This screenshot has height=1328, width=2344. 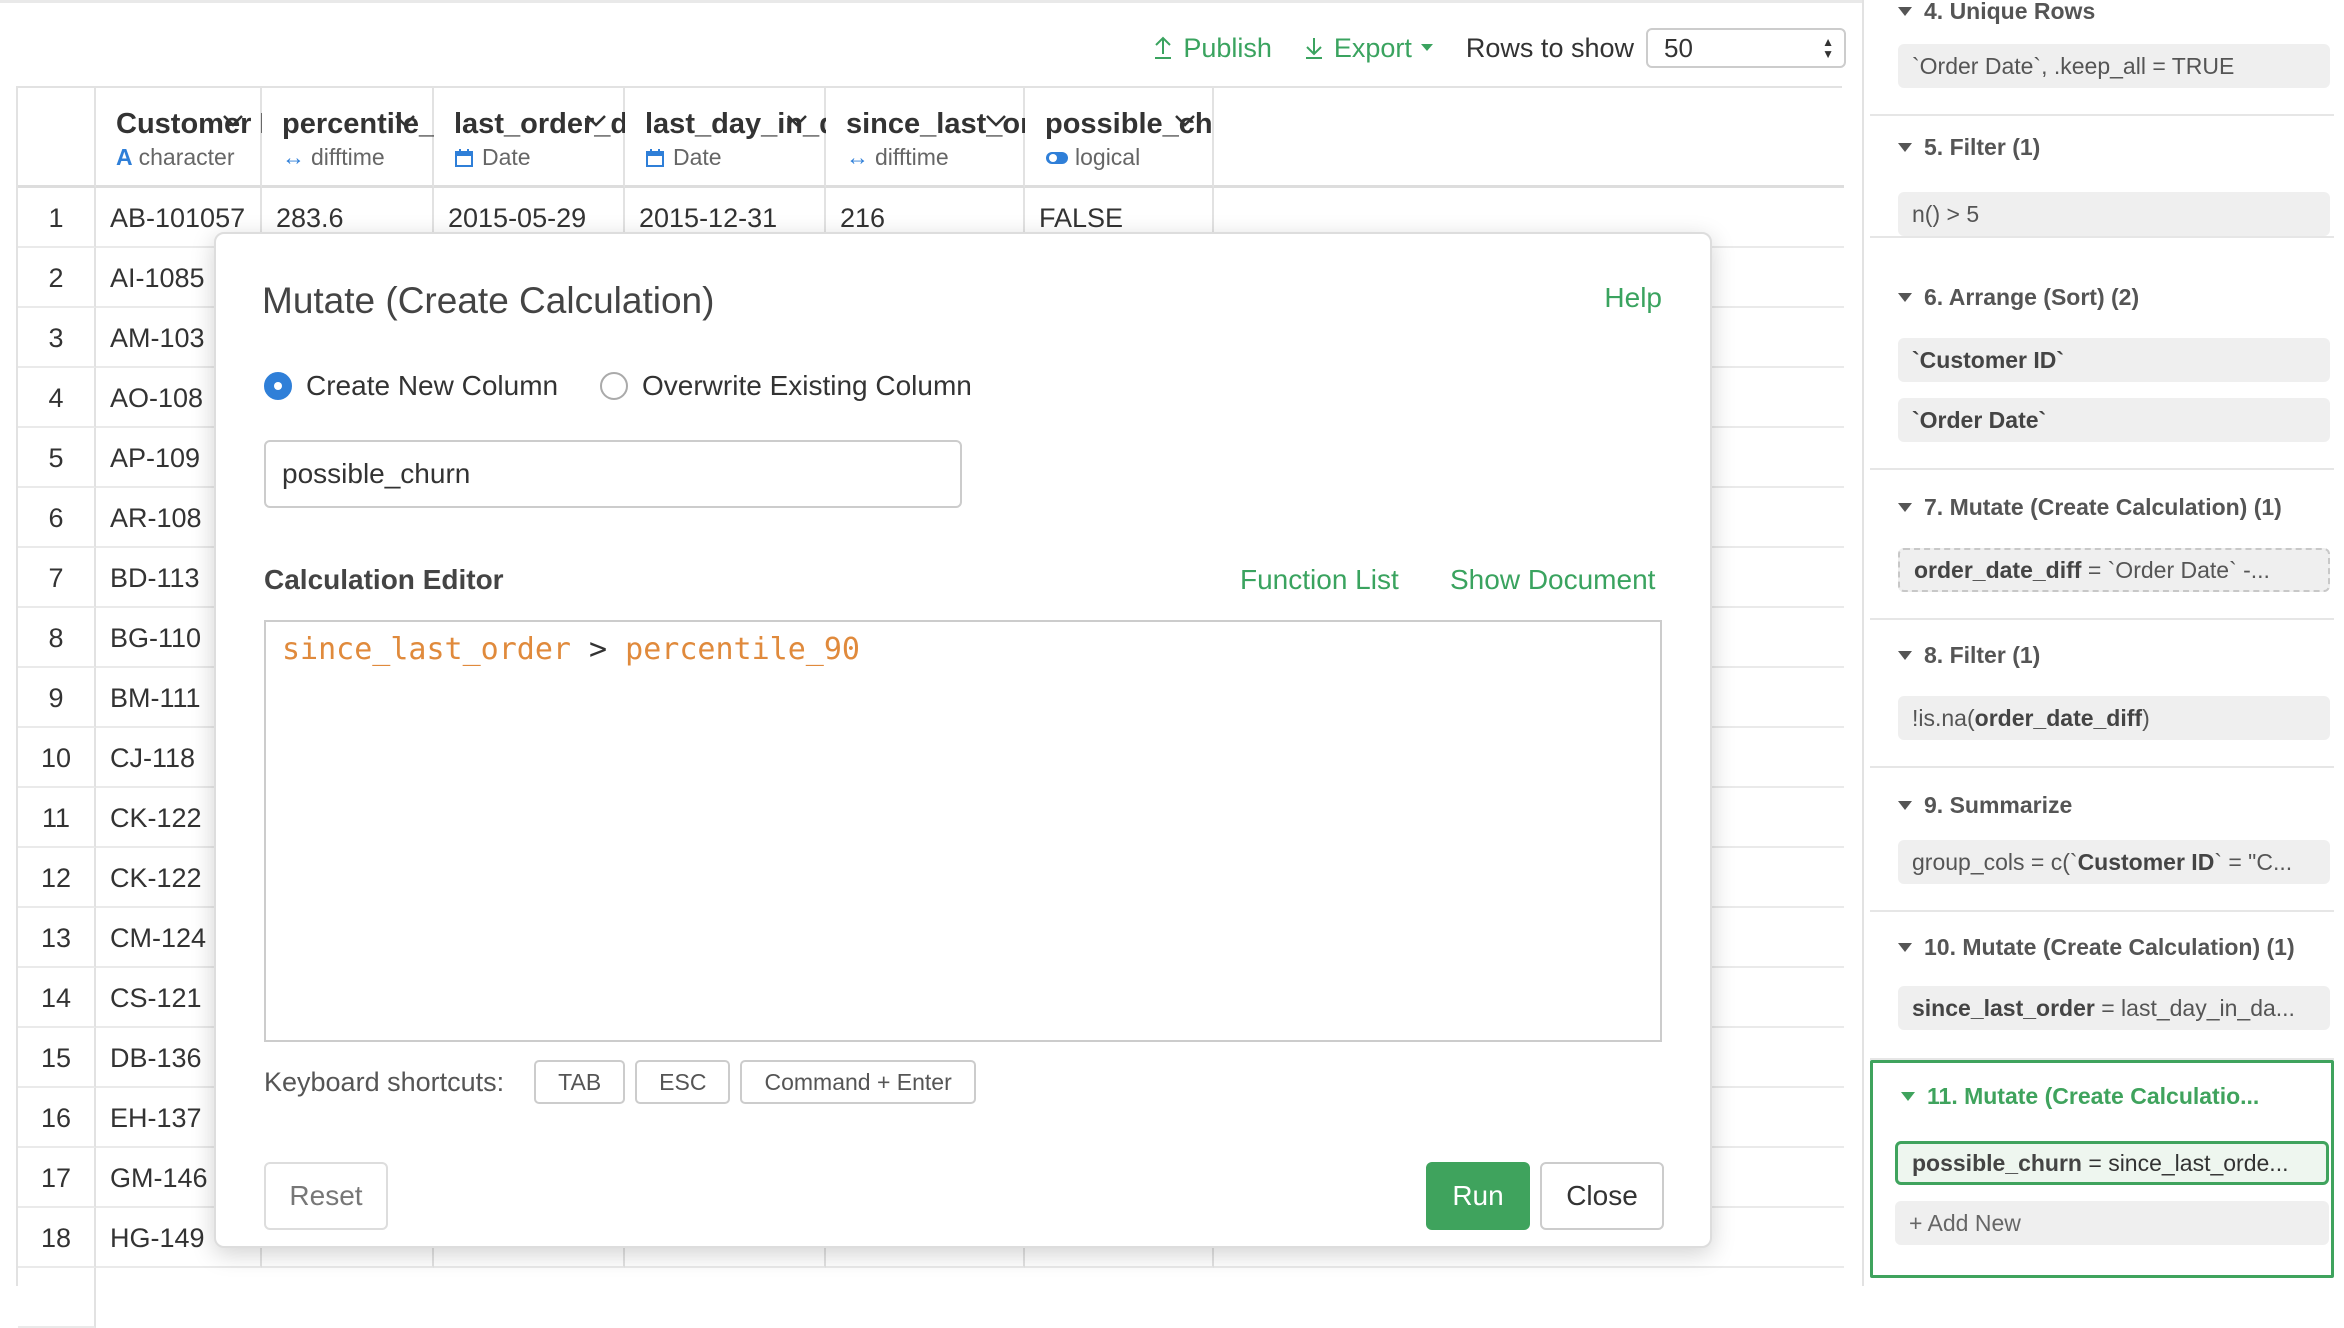 What do you see at coordinates (124, 157) in the screenshot?
I see `string-type-icon: A` at bounding box center [124, 157].